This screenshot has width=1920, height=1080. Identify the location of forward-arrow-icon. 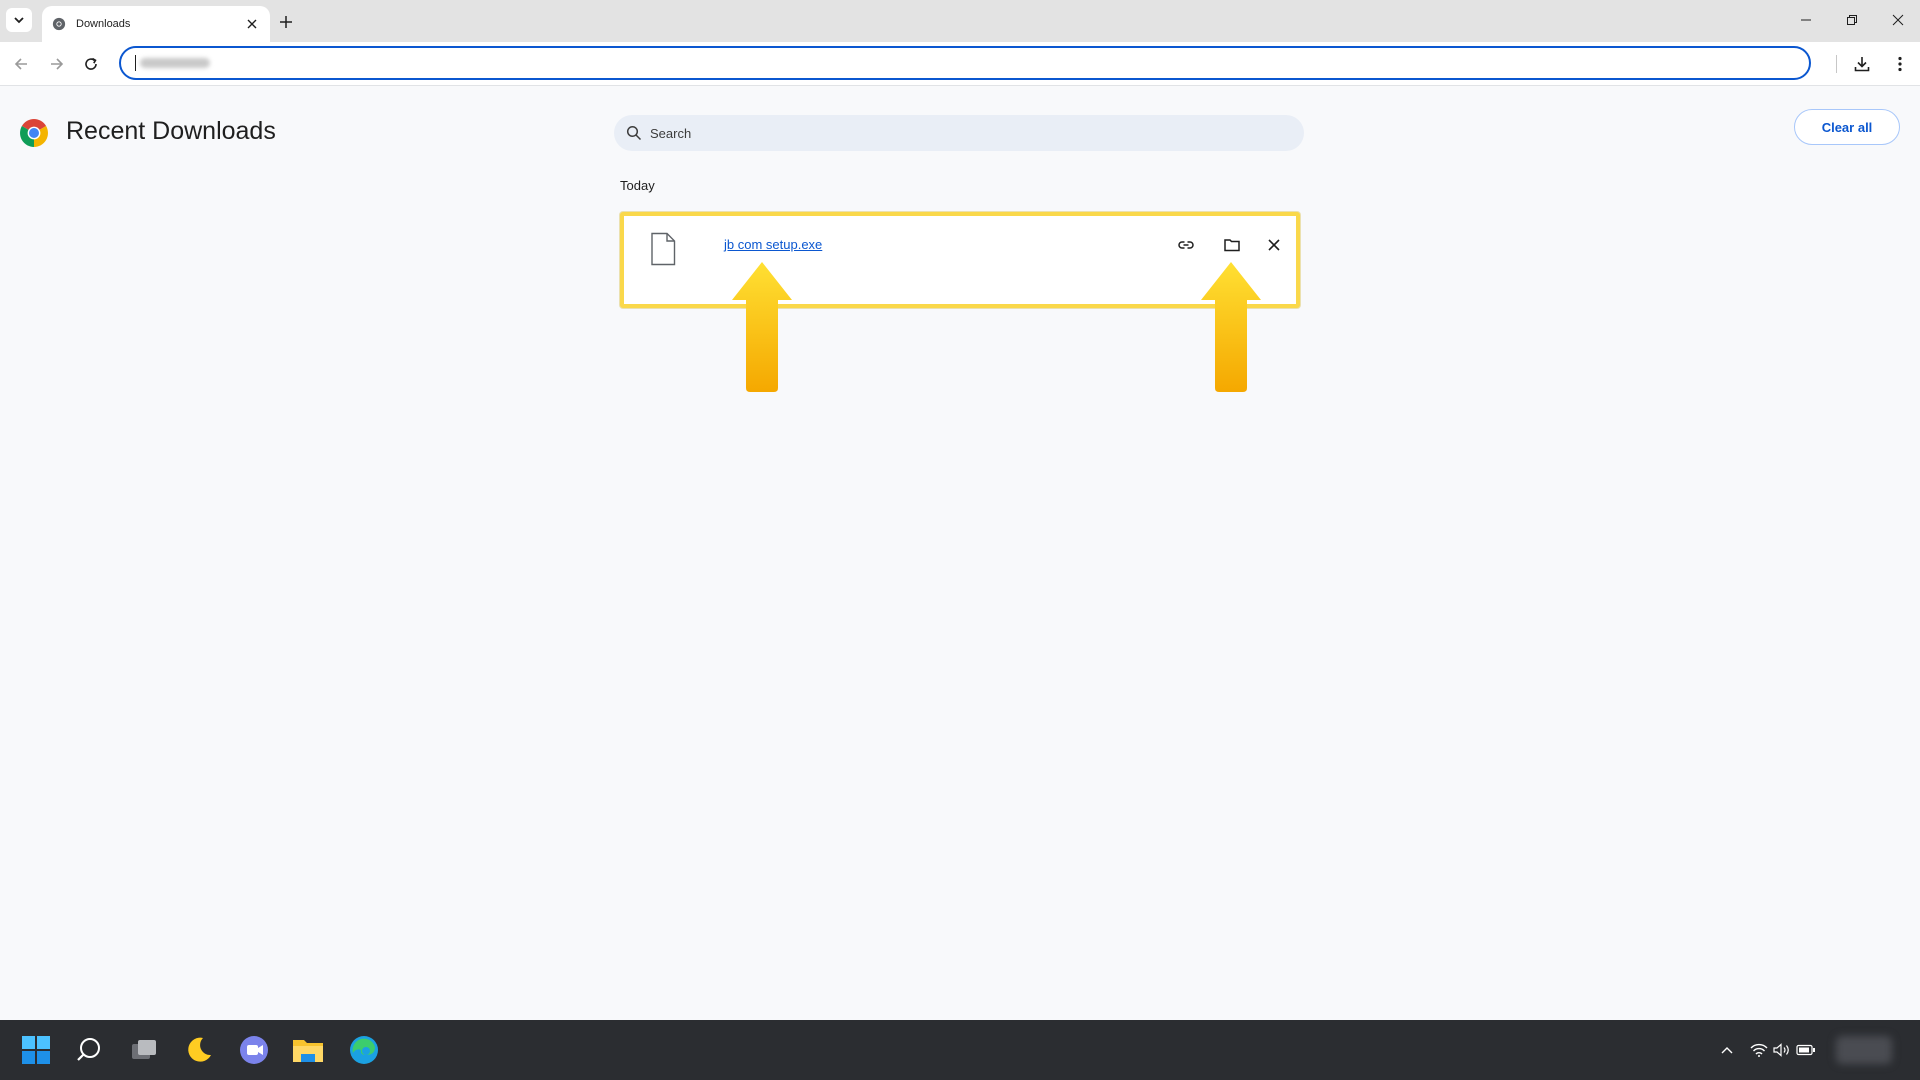
(57, 64).